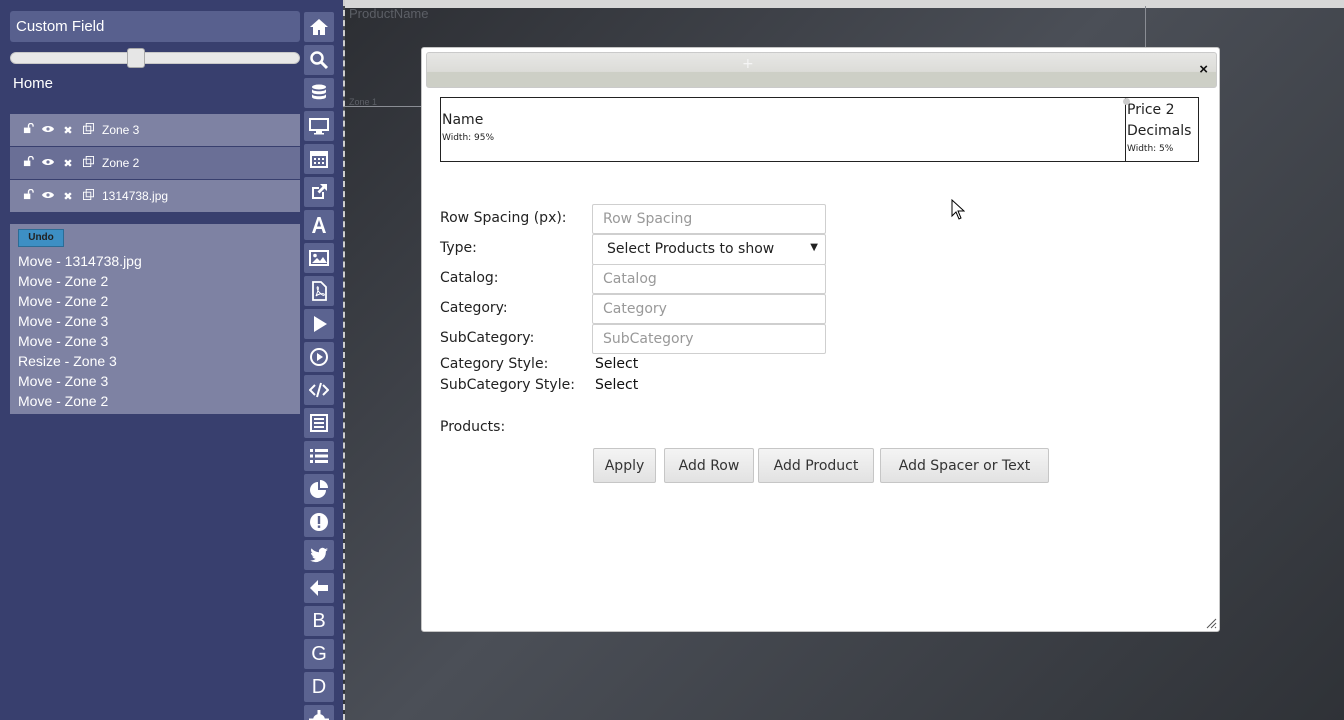  Describe the element at coordinates (709, 219) in the screenshot. I see `row-spacing-input` at that location.